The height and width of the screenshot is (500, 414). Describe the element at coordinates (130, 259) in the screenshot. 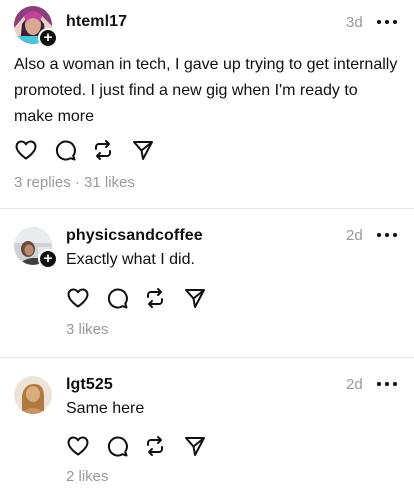

I see `post-text: Exactly what I did.` at that location.